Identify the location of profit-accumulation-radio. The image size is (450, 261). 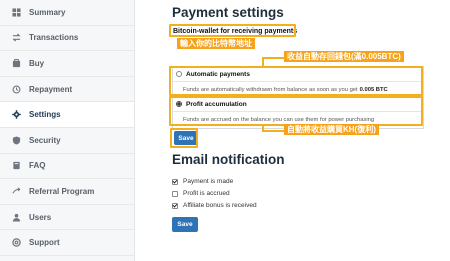
(179, 104).